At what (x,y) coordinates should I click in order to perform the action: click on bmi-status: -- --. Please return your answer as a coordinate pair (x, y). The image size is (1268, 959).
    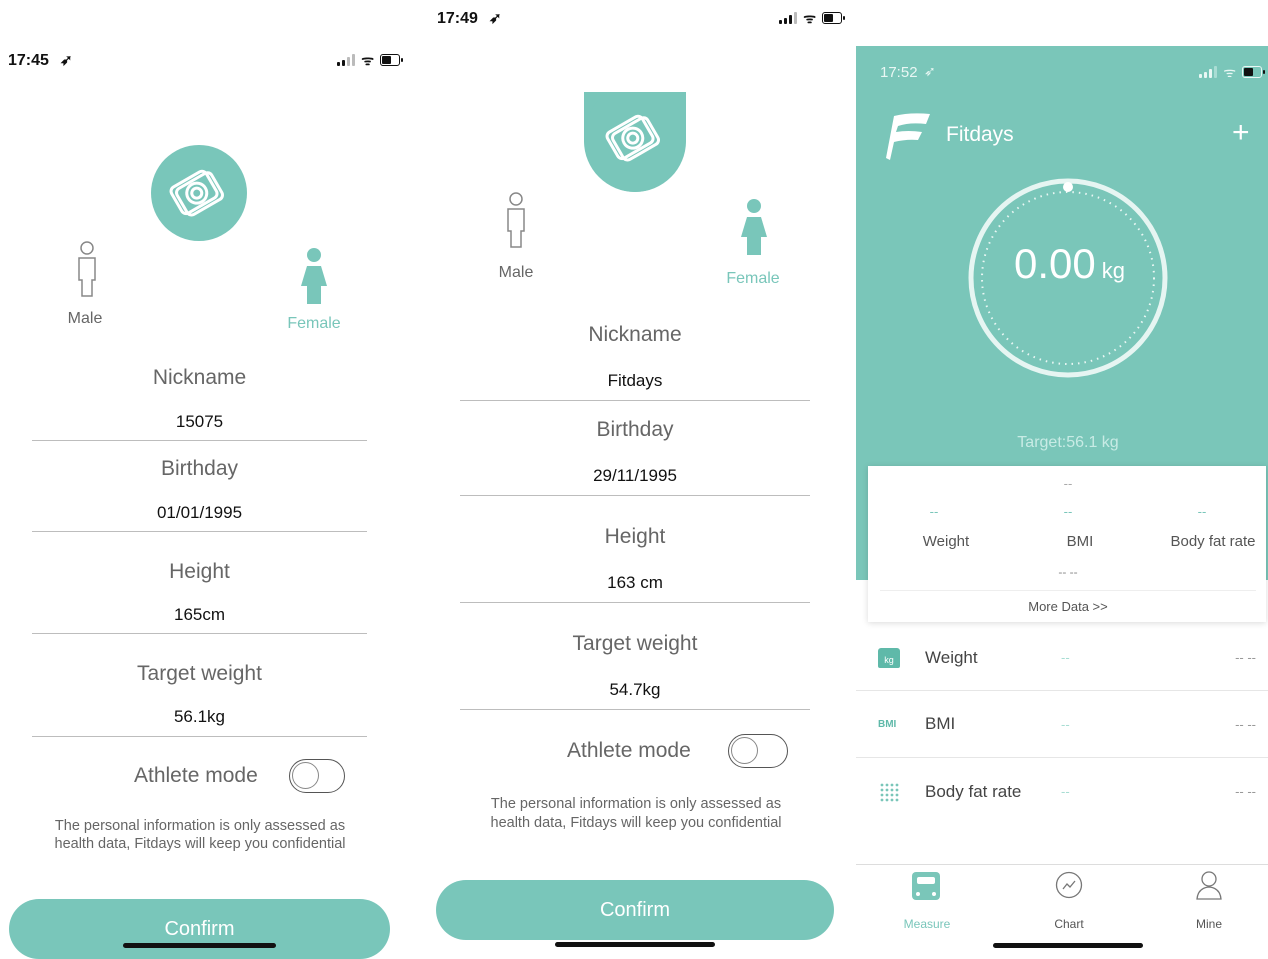
    Looking at the image, I should click on (1068, 572).